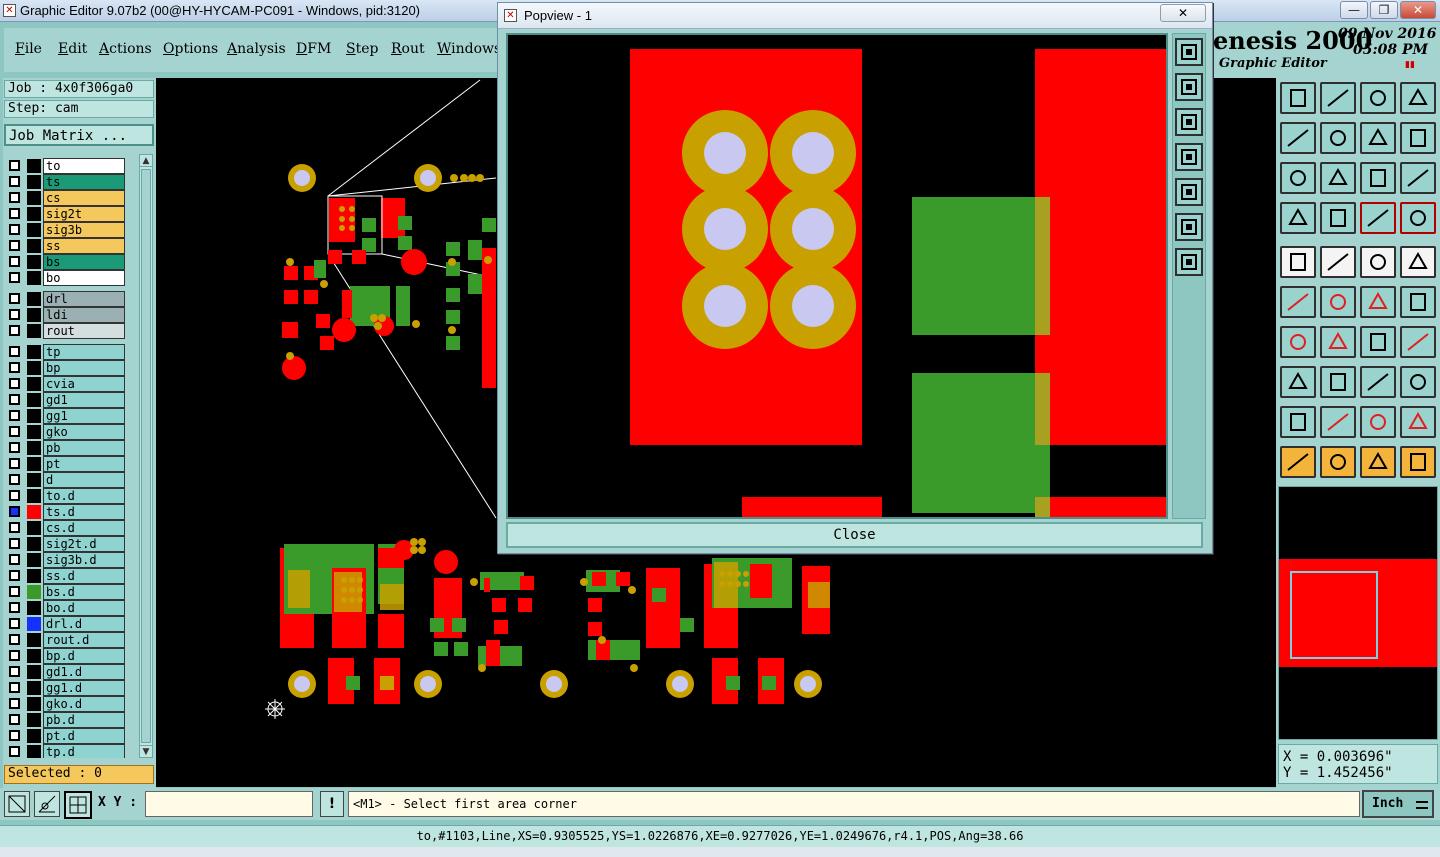  I want to click on layer-name: cs, so click(84, 198).